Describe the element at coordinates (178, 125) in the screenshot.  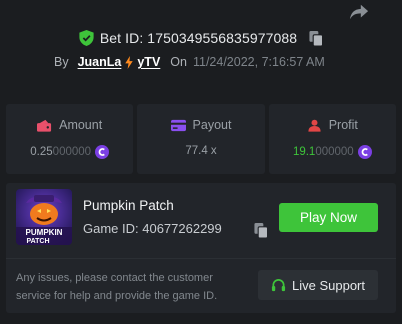
I see `card-icon` at that location.